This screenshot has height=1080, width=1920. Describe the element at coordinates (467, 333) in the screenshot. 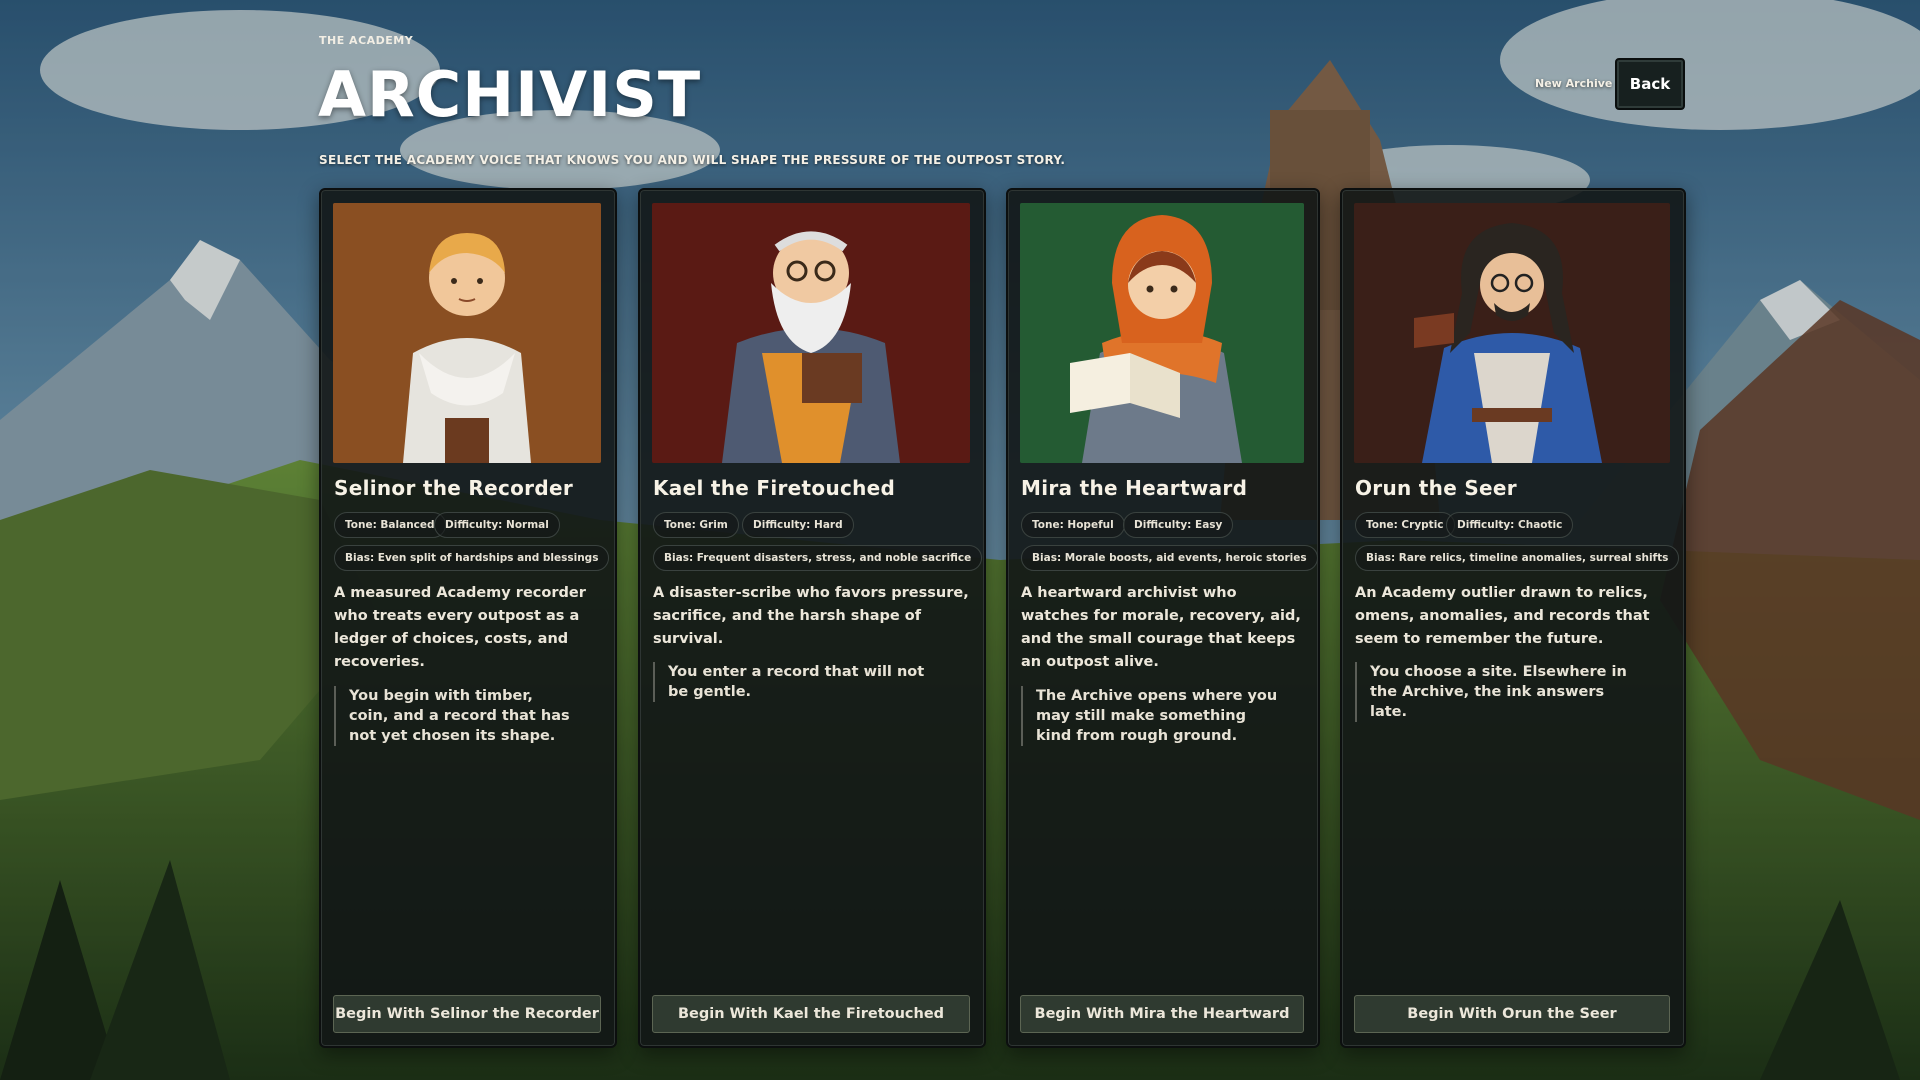

I see `blond-recorder-portrait` at that location.